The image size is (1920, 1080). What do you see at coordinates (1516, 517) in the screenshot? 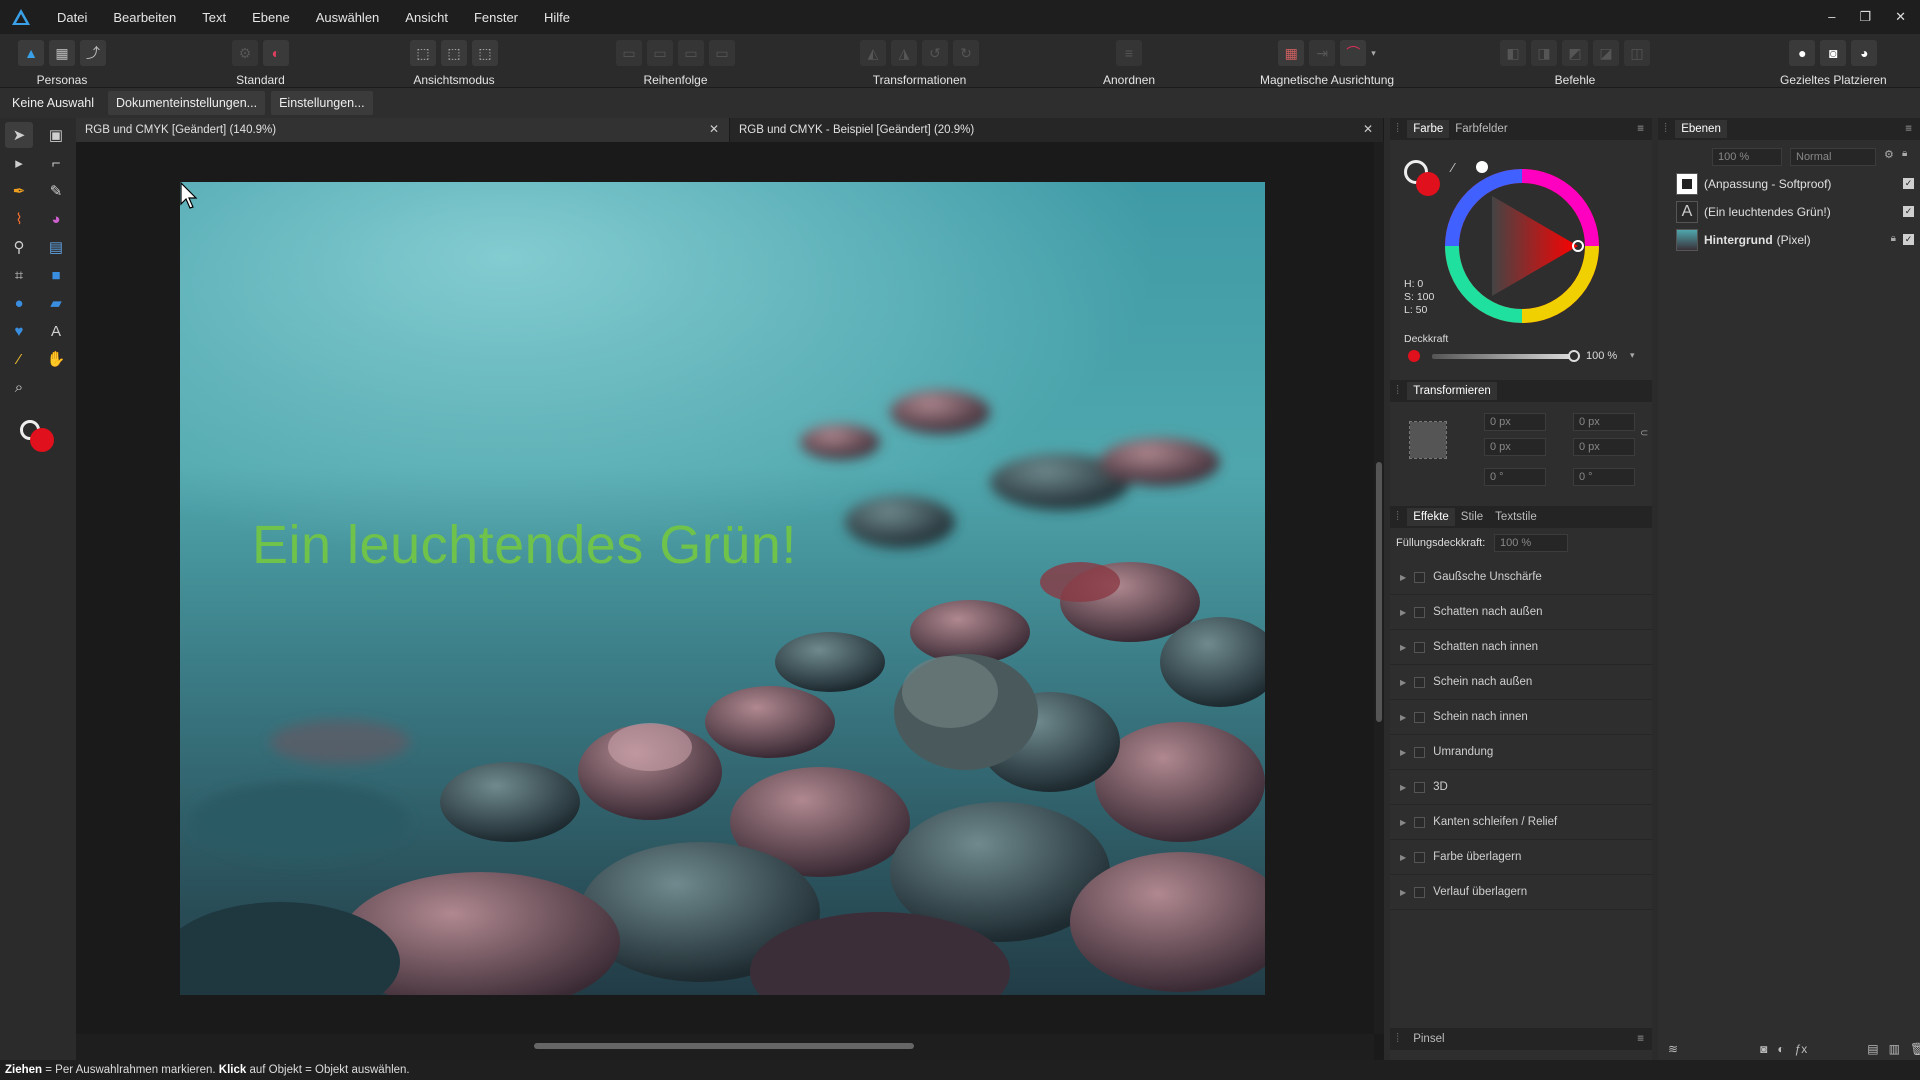
I see `tab-textstile: Textstile` at bounding box center [1516, 517].